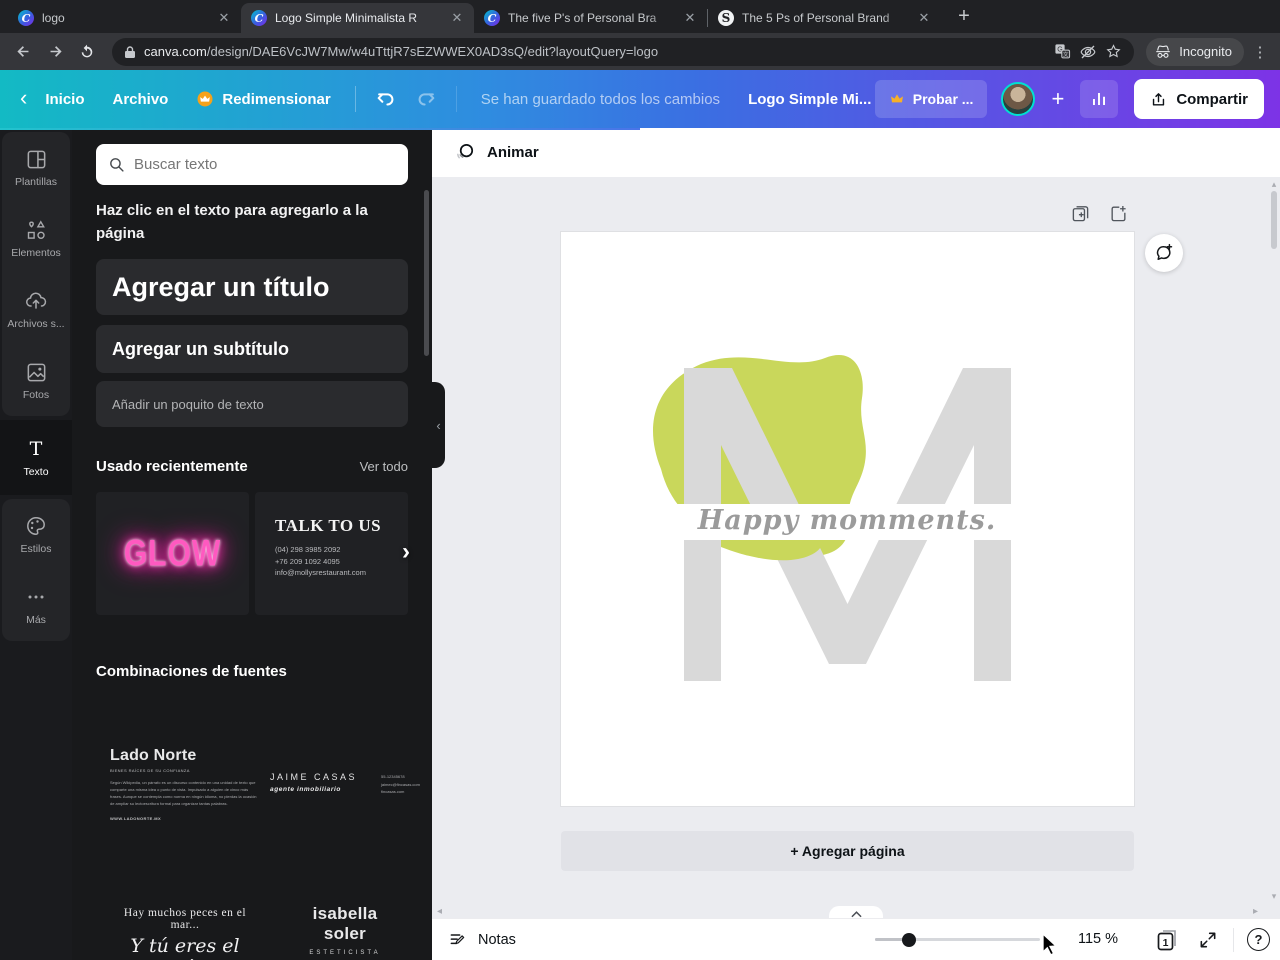  Describe the element at coordinates (513, 152) in the screenshot. I see `animate-button: Animar` at that location.